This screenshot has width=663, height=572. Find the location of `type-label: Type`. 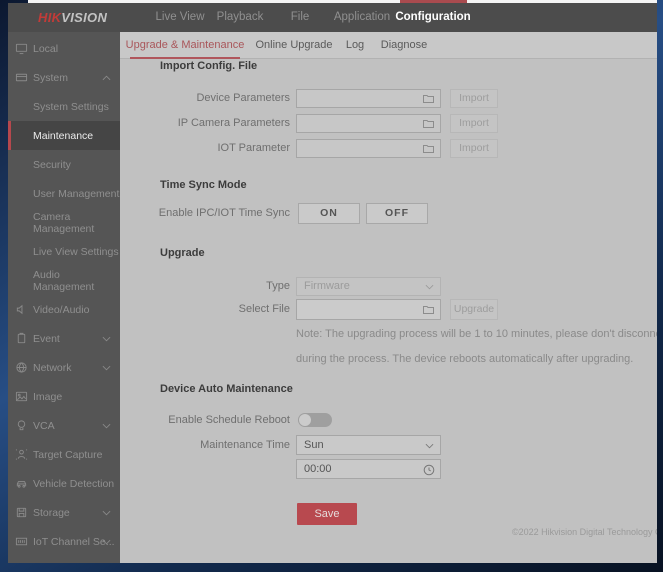

type-label: Type is located at coordinates (278, 286).